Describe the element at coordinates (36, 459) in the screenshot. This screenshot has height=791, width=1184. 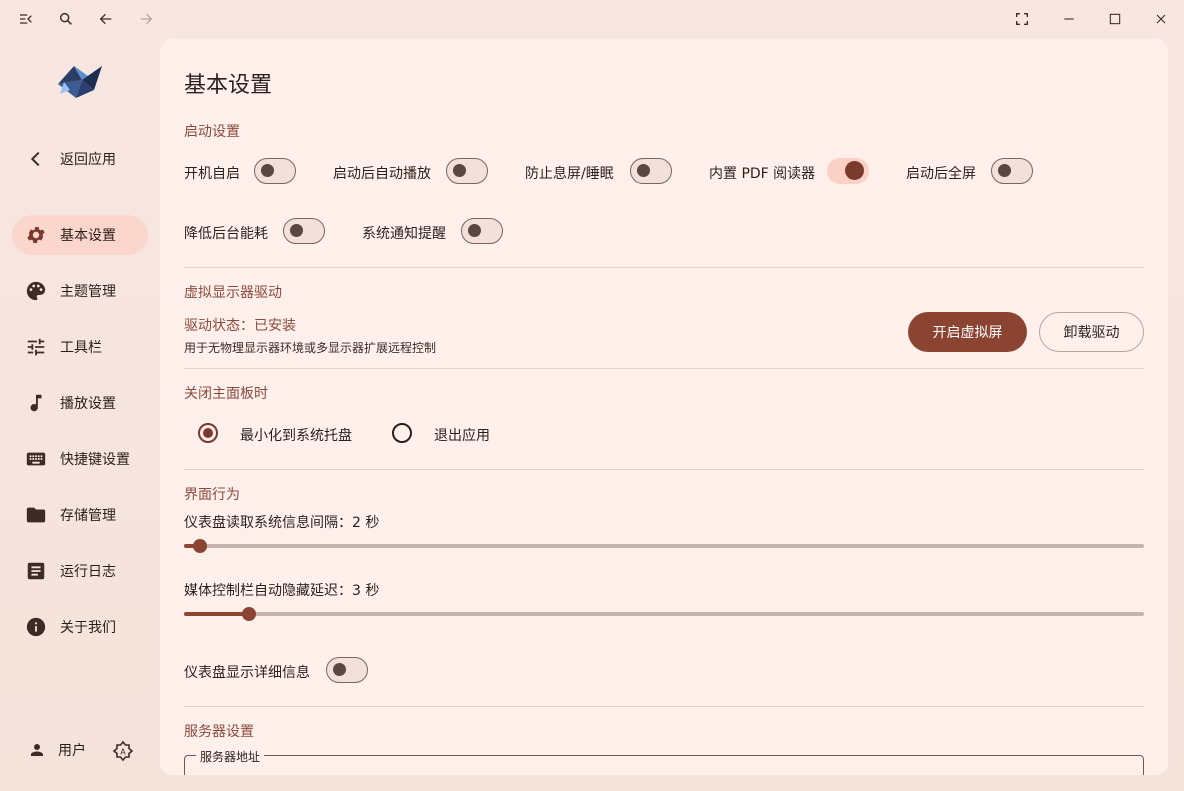
I see `keyboard-icon` at that location.